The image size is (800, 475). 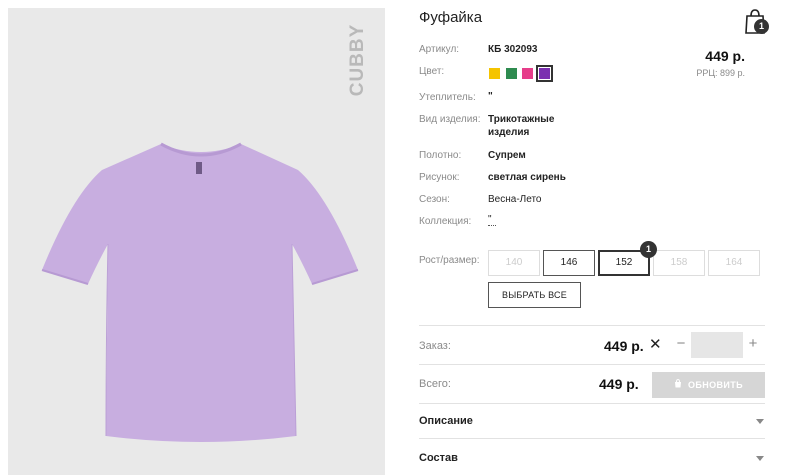 I want to click on size-146-button: 146, so click(x=569, y=263).